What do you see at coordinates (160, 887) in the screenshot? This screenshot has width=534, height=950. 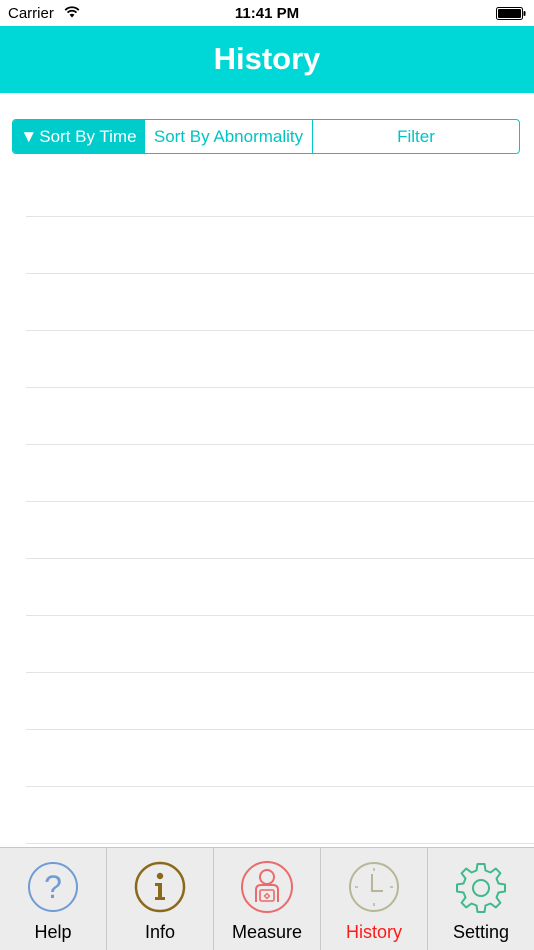 I see `info-icon` at bounding box center [160, 887].